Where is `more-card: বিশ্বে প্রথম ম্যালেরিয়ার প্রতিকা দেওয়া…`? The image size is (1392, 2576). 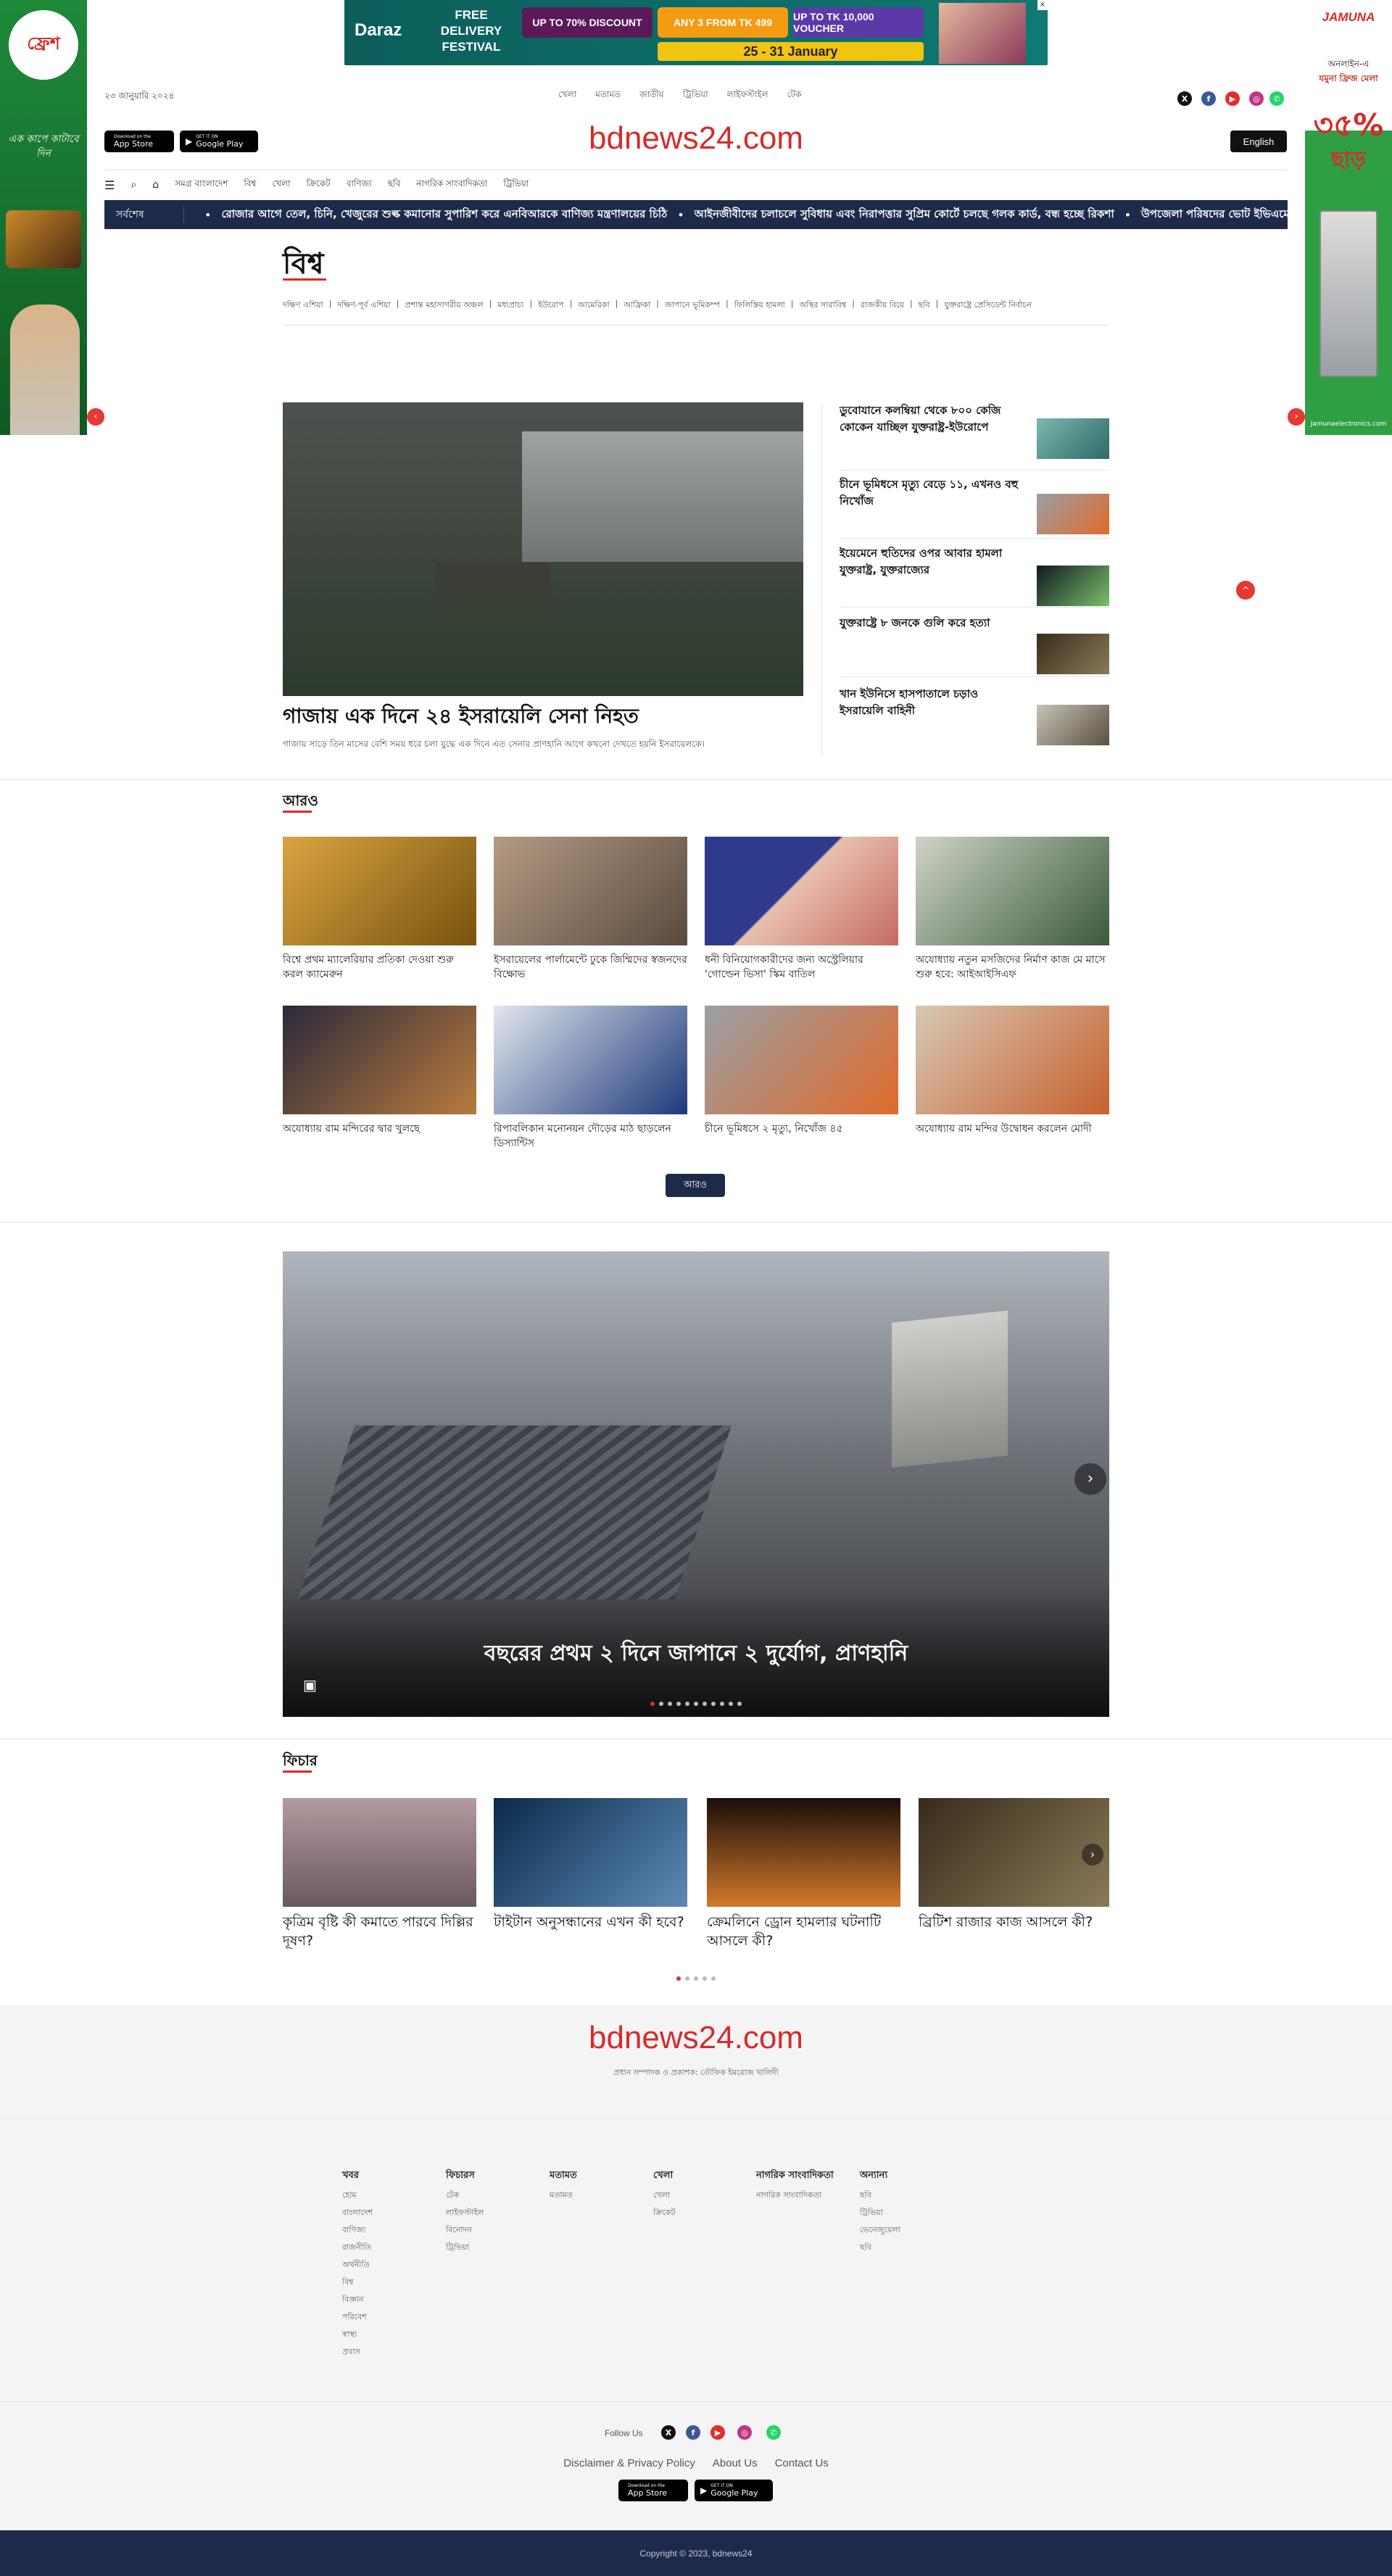
more-card: বিশ্বে প্রথম ম্যালেরিয়ার প্রতিকা দেওয়া… is located at coordinates (379, 910).